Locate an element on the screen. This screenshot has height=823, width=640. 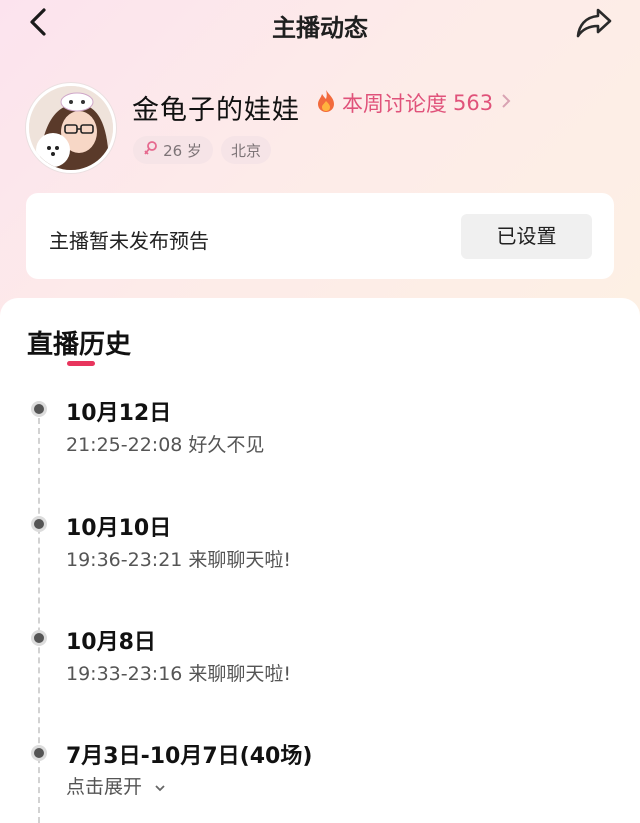
age-tag: 26 岁 is located at coordinates (173, 150).